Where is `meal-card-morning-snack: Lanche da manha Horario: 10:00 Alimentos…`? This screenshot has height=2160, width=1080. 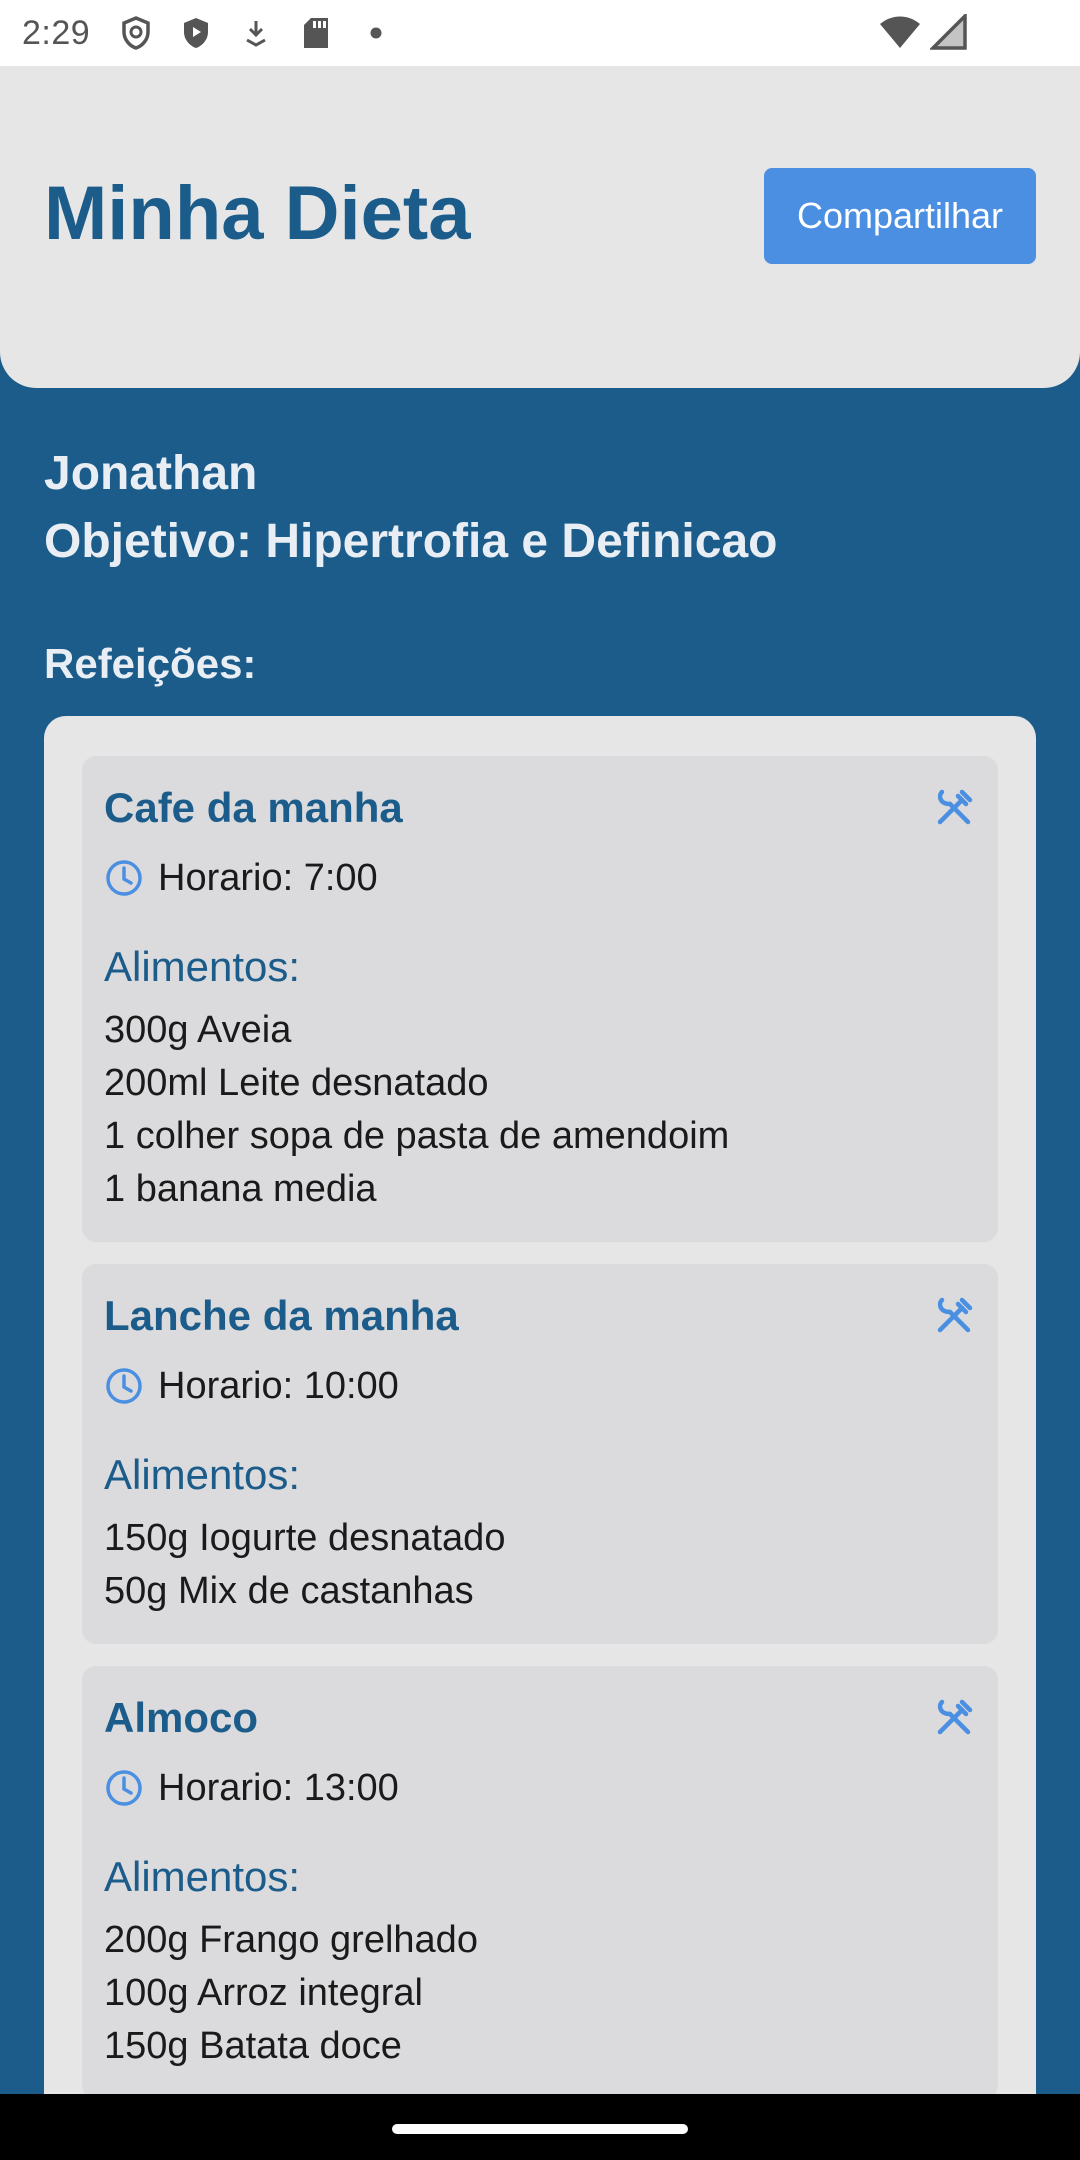 meal-card-morning-snack: Lanche da manha Horario: 10:00 Alimentos… is located at coordinates (540, 1454).